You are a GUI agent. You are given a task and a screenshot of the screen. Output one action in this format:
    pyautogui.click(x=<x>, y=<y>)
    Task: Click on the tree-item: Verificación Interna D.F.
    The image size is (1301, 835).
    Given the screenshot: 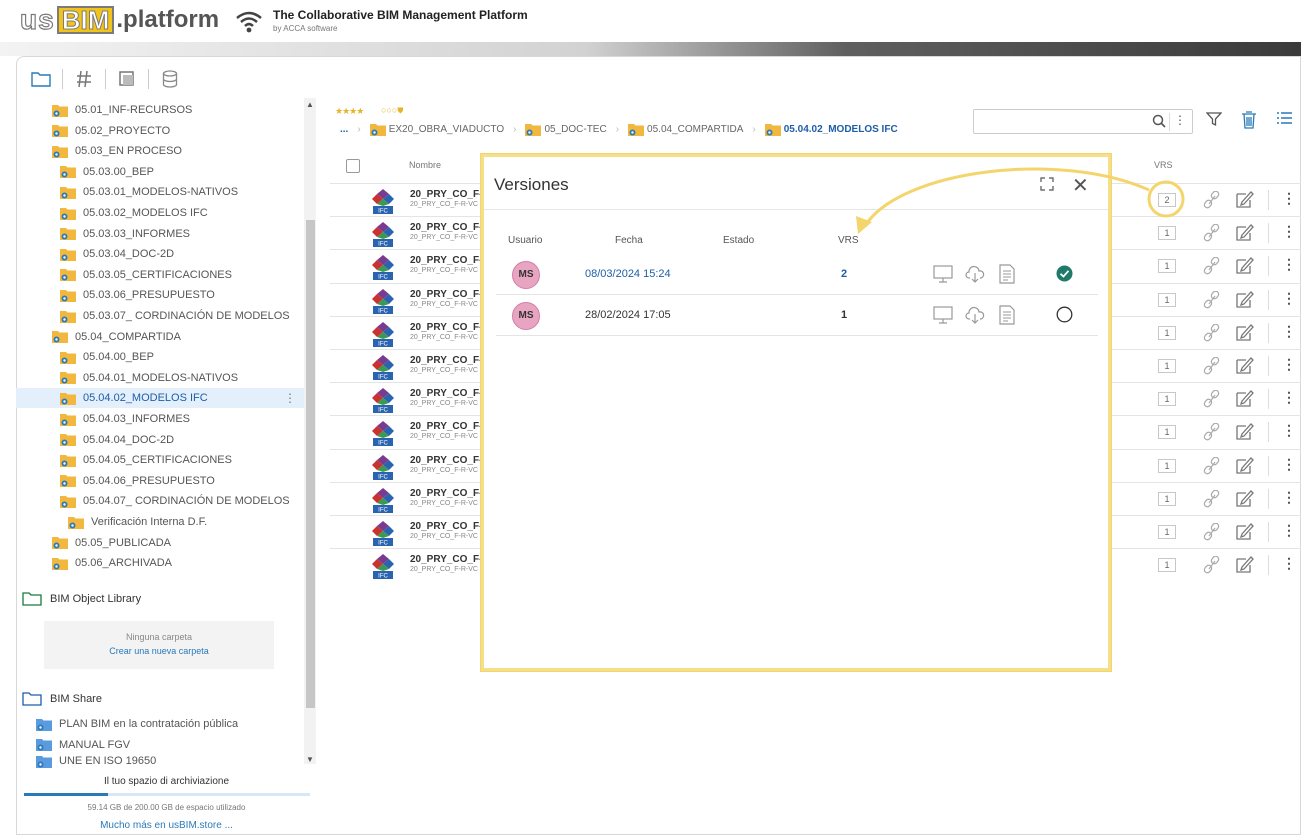 What is the action you would take?
    pyautogui.click(x=160, y=522)
    